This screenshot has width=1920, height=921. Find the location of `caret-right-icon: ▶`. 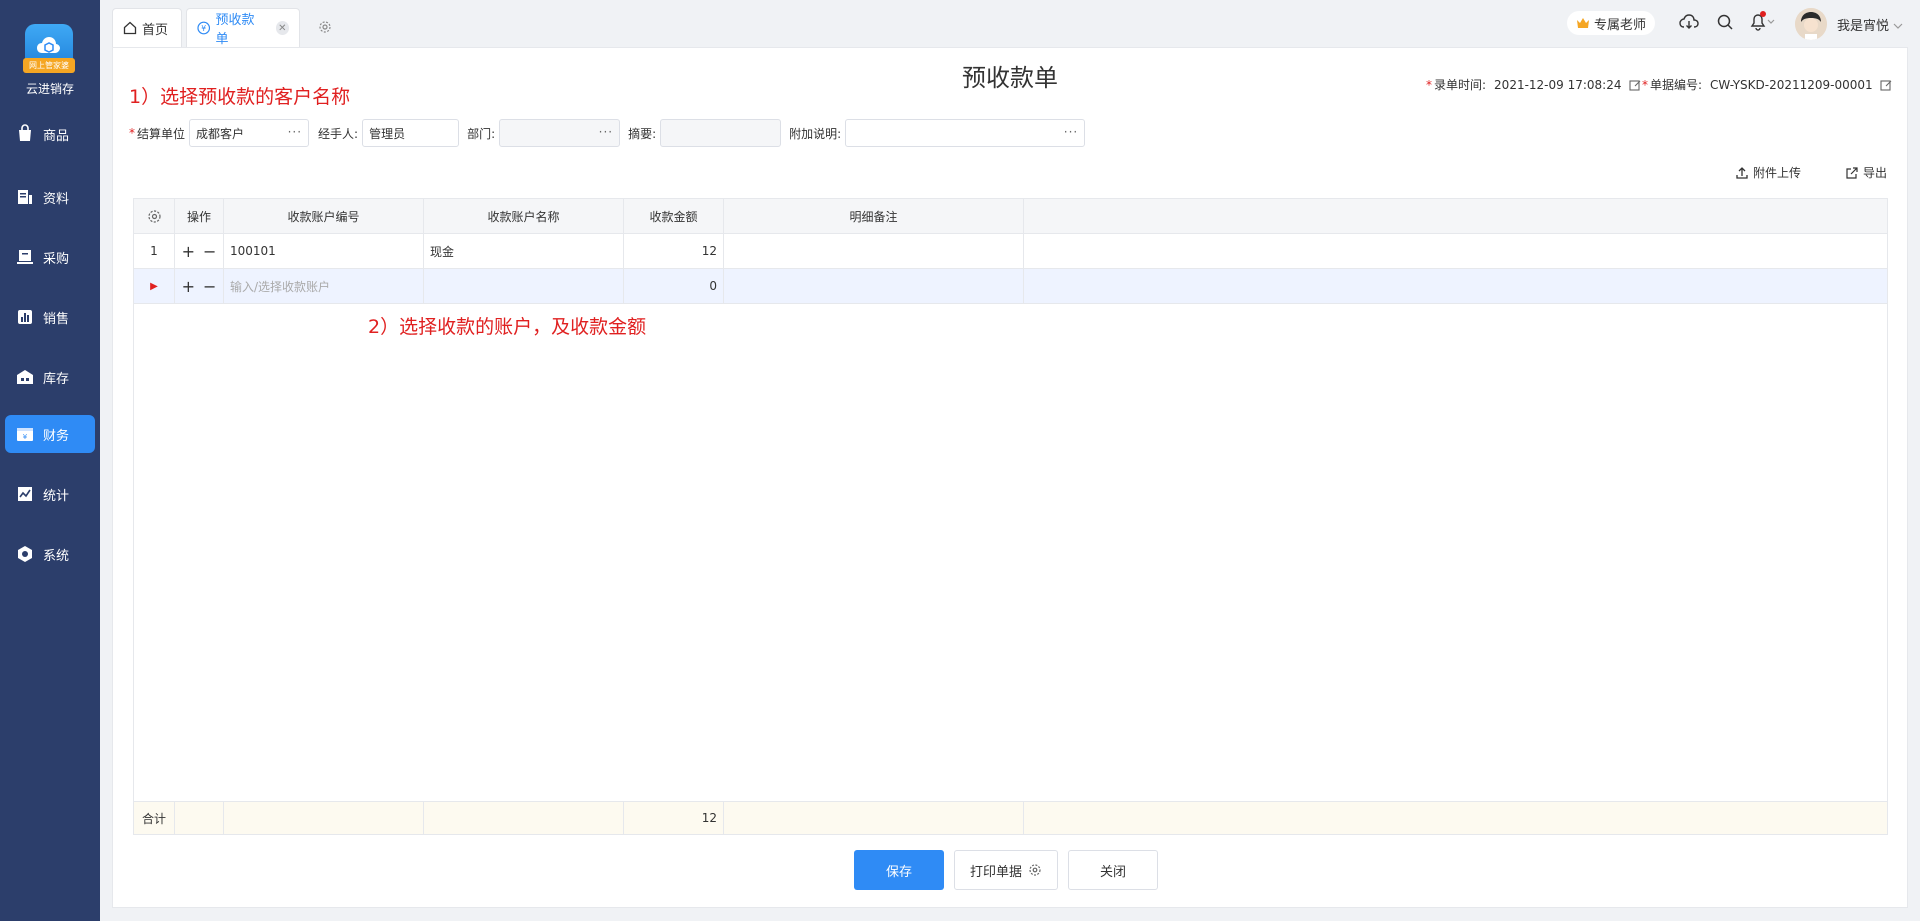

caret-right-icon: ▶ is located at coordinates (154, 286).